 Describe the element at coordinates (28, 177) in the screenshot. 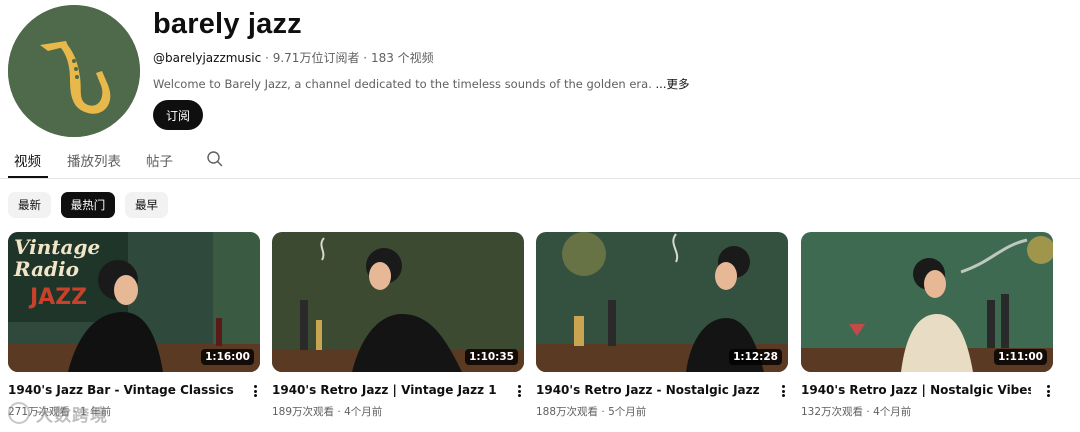

I see `active-tab-indicator` at that location.